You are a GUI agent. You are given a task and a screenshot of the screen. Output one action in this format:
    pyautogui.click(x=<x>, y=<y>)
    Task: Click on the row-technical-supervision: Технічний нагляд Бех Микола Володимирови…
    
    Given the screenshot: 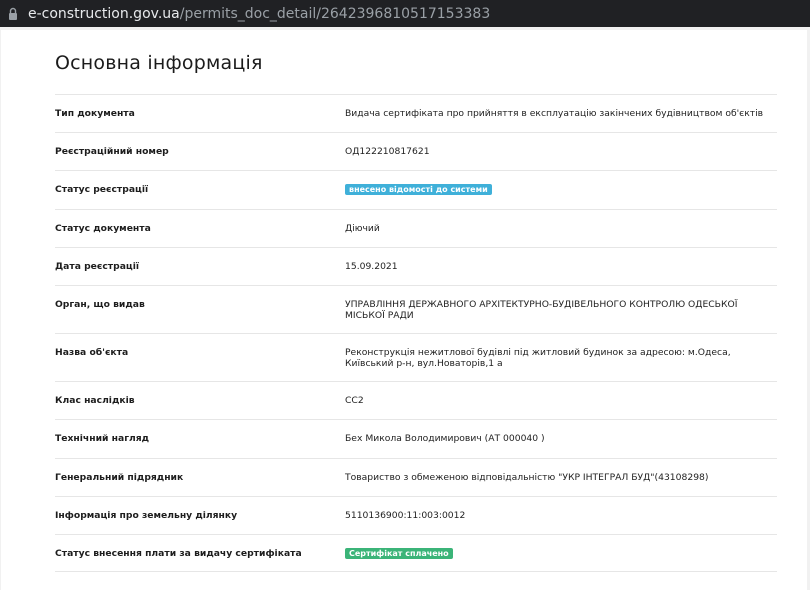 What is the action you would take?
    pyautogui.click(x=416, y=438)
    